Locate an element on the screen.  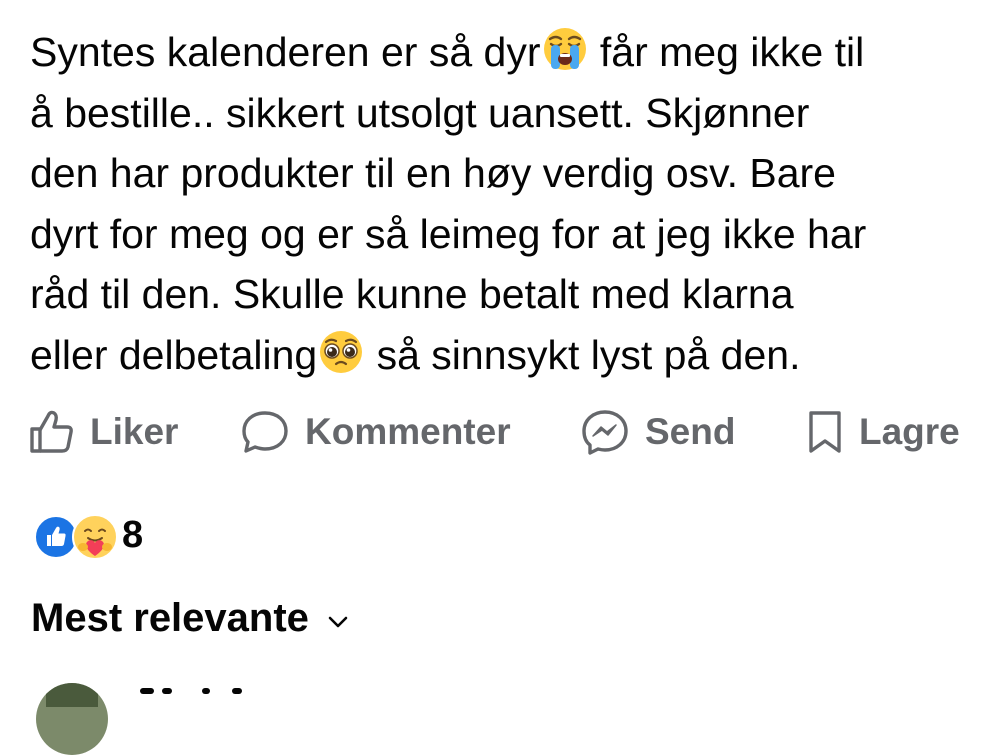
comment-button: Kommenter is located at coordinates (375, 432).